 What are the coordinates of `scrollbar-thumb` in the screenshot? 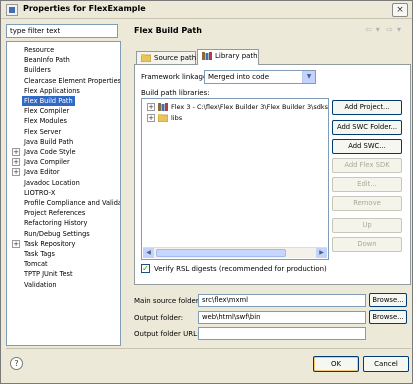 It's located at (221, 253).